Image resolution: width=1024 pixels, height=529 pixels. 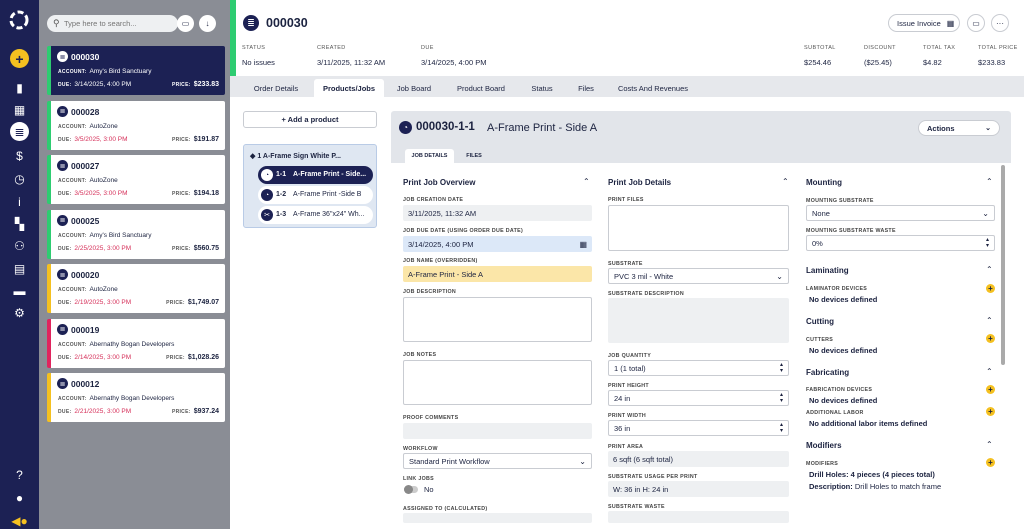 I want to click on tab-order-details: Order Details, so click(x=276, y=88).